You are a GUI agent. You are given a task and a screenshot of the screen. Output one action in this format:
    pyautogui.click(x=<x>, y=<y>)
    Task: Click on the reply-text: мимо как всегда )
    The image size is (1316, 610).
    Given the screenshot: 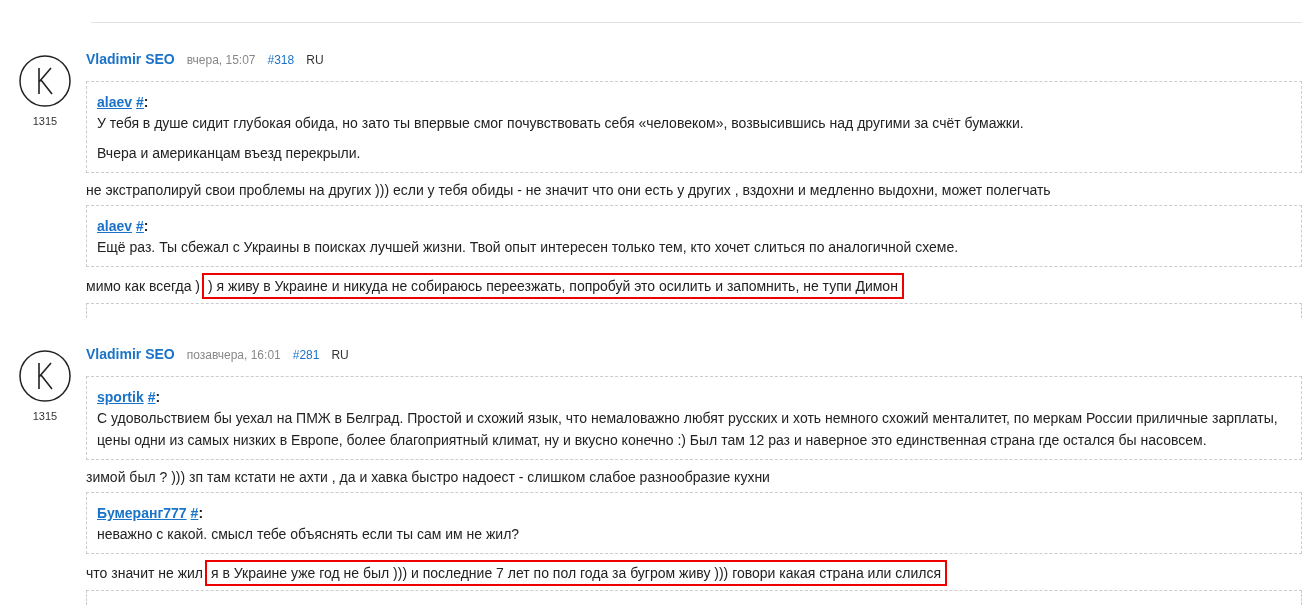 What is the action you would take?
    pyautogui.click(x=143, y=286)
    